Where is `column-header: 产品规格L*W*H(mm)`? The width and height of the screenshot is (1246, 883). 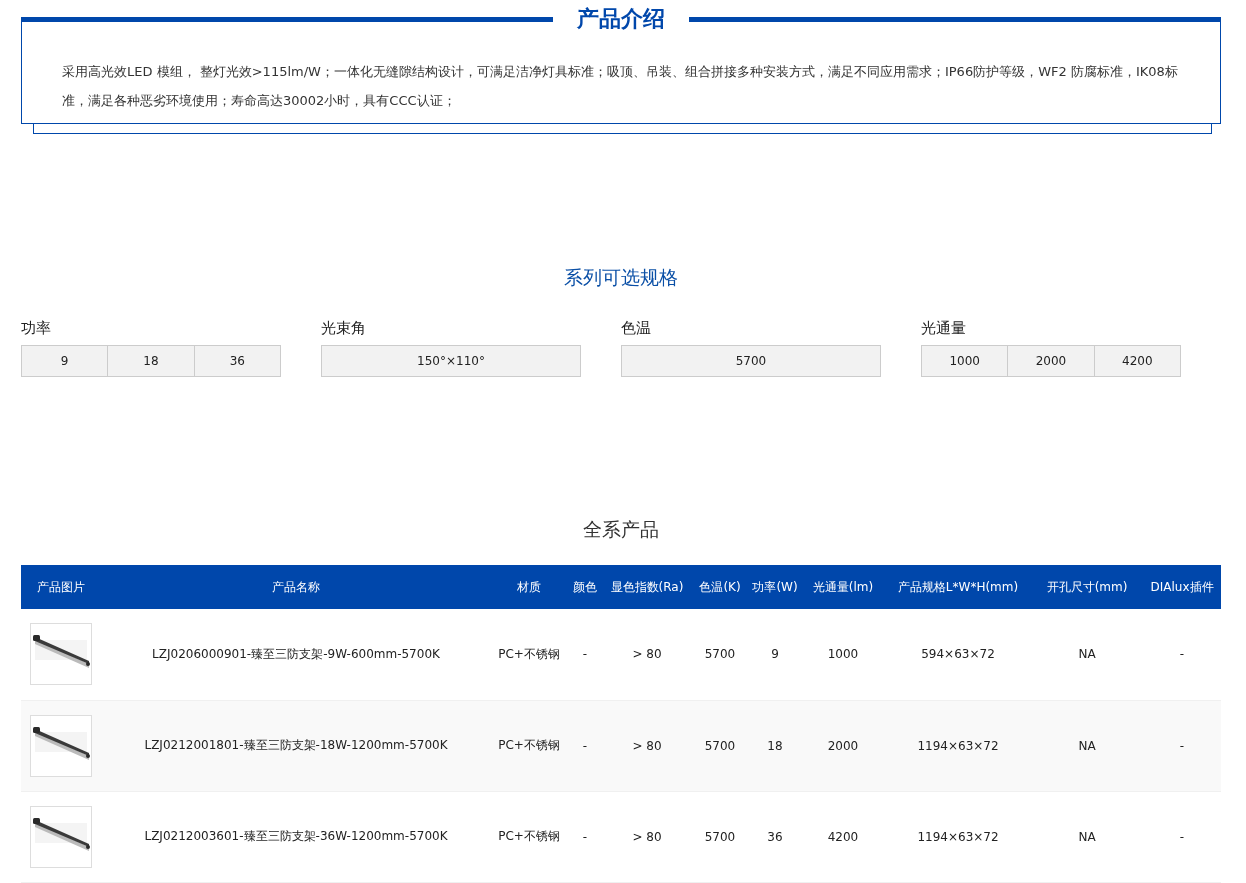 column-header: 产品规格L*W*H(mm) is located at coordinates (958, 587).